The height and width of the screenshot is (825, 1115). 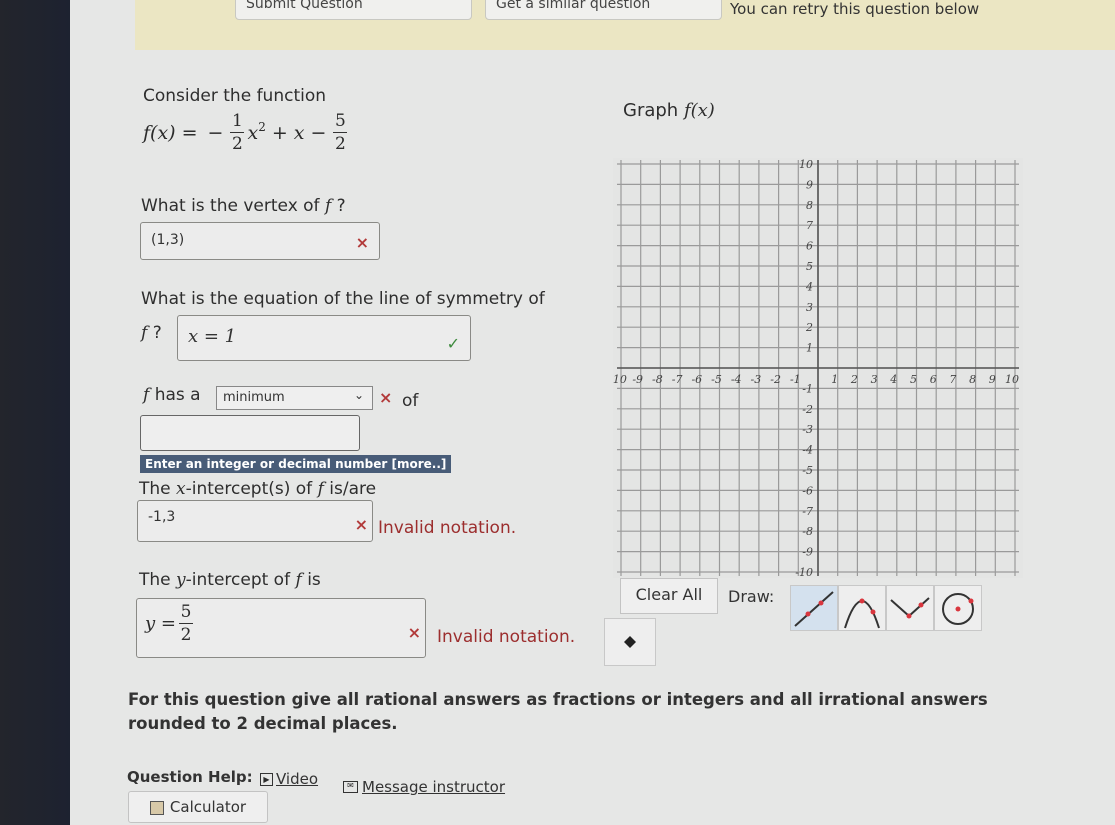 What do you see at coordinates (362, 242) in the screenshot?
I see `incorrect-icon: ×` at bounding box center [362, 242].